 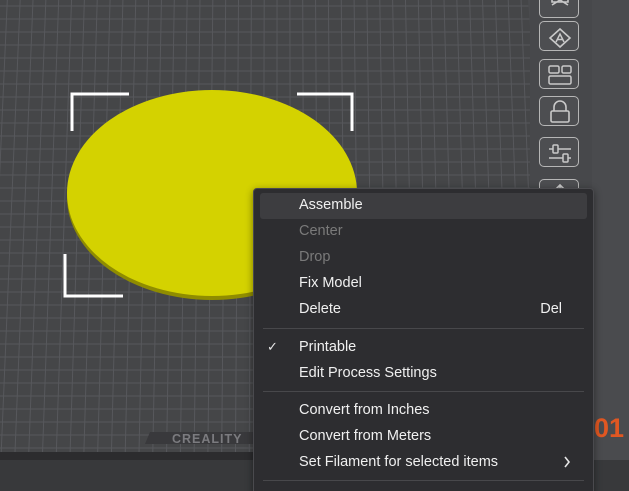 What do you see at coordinates (328, 347) in the screenshot?
I see `menu-item-label: Printable` at bounding box center [328, 347].